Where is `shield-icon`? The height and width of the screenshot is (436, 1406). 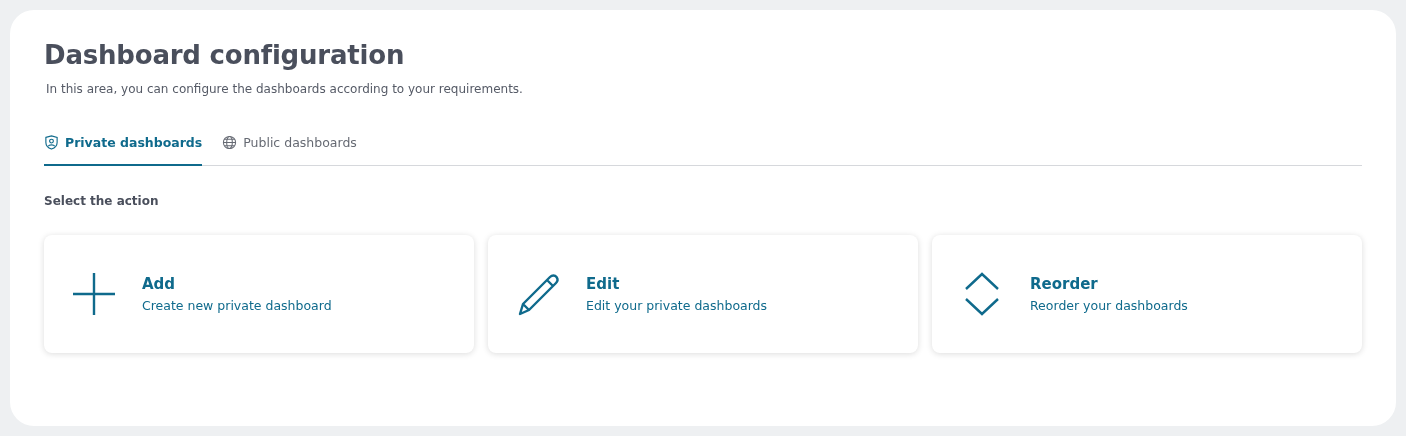 shield-icon is located at coordinates (51, 142).